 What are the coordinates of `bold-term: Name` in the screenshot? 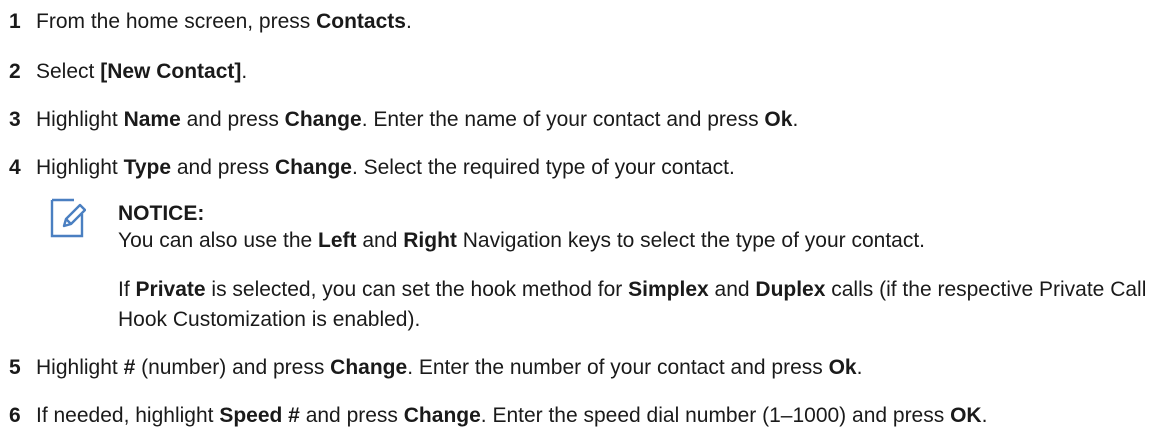 It's located at (152, 119).